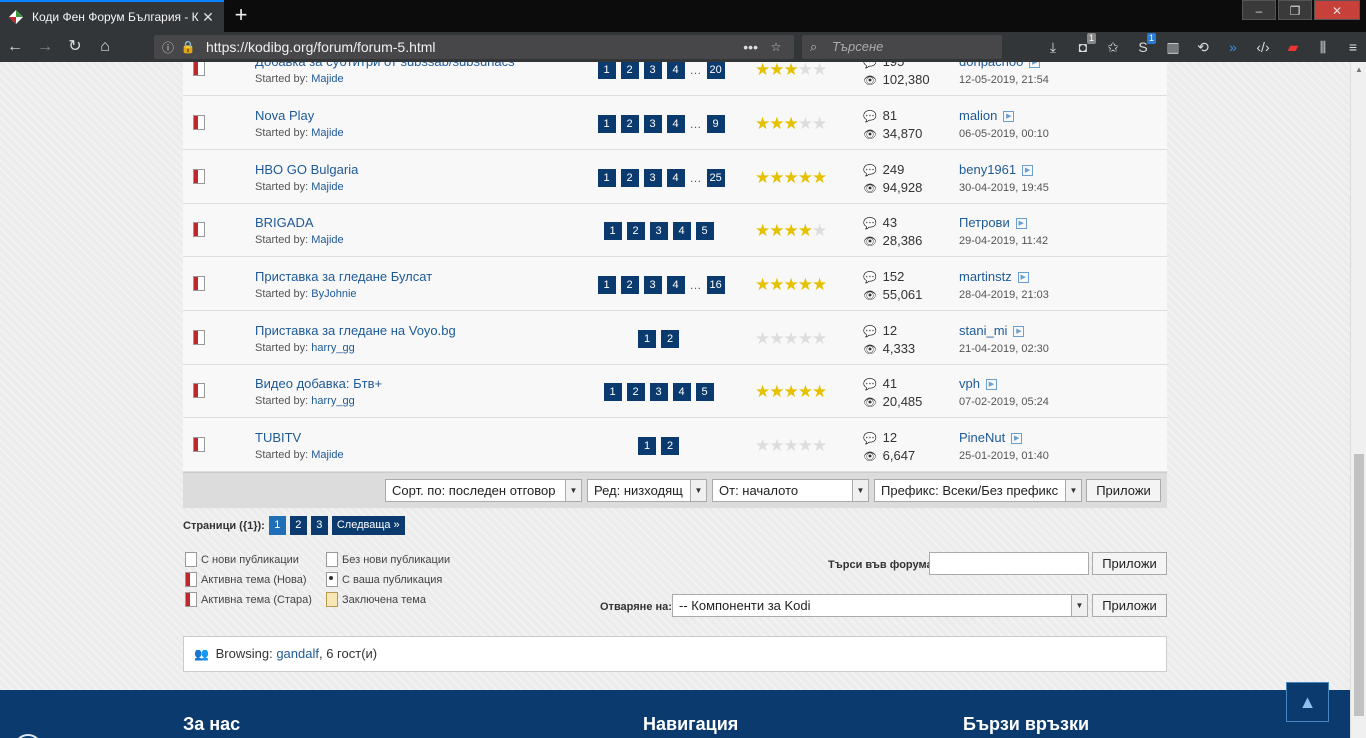 This screenshot has height=738, width=1366. What do you see at coordinates (894, 65) in the screenshot?
I see `replies-count: 195` at bounding box center [894, 65].